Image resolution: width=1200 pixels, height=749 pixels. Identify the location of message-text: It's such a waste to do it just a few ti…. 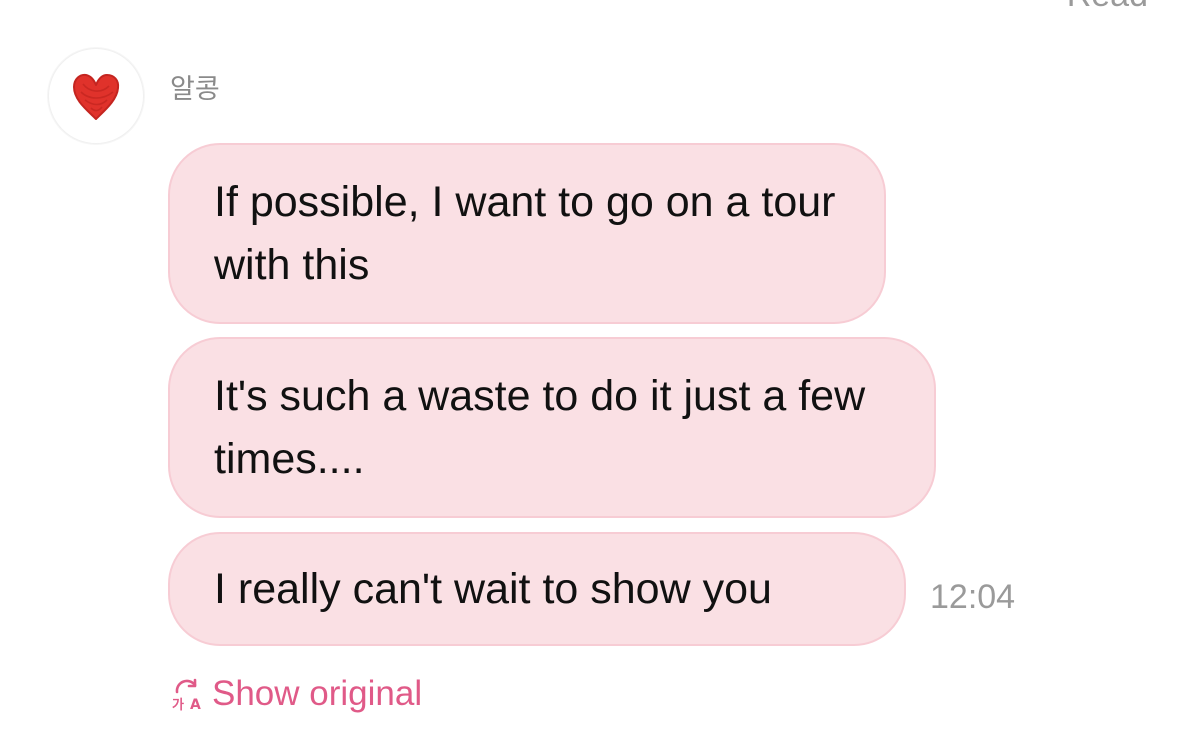
(540, 427).